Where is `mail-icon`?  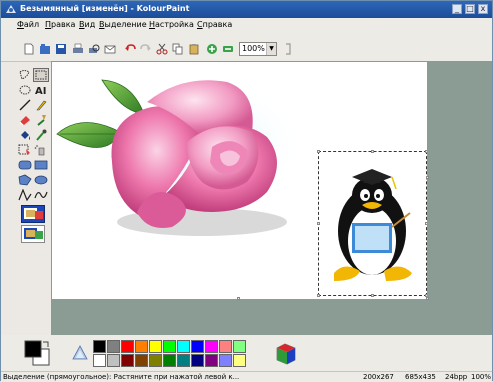
mail-icon is located at coordinates (110, 49).